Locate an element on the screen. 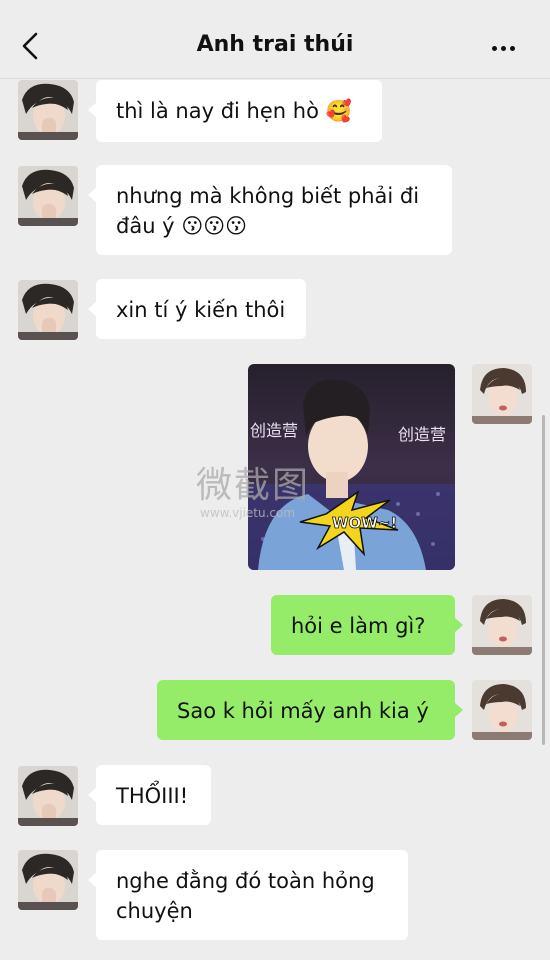 The image size is (550, 960). message-bubble: THỔIII! is located at coordinates (149, 795).